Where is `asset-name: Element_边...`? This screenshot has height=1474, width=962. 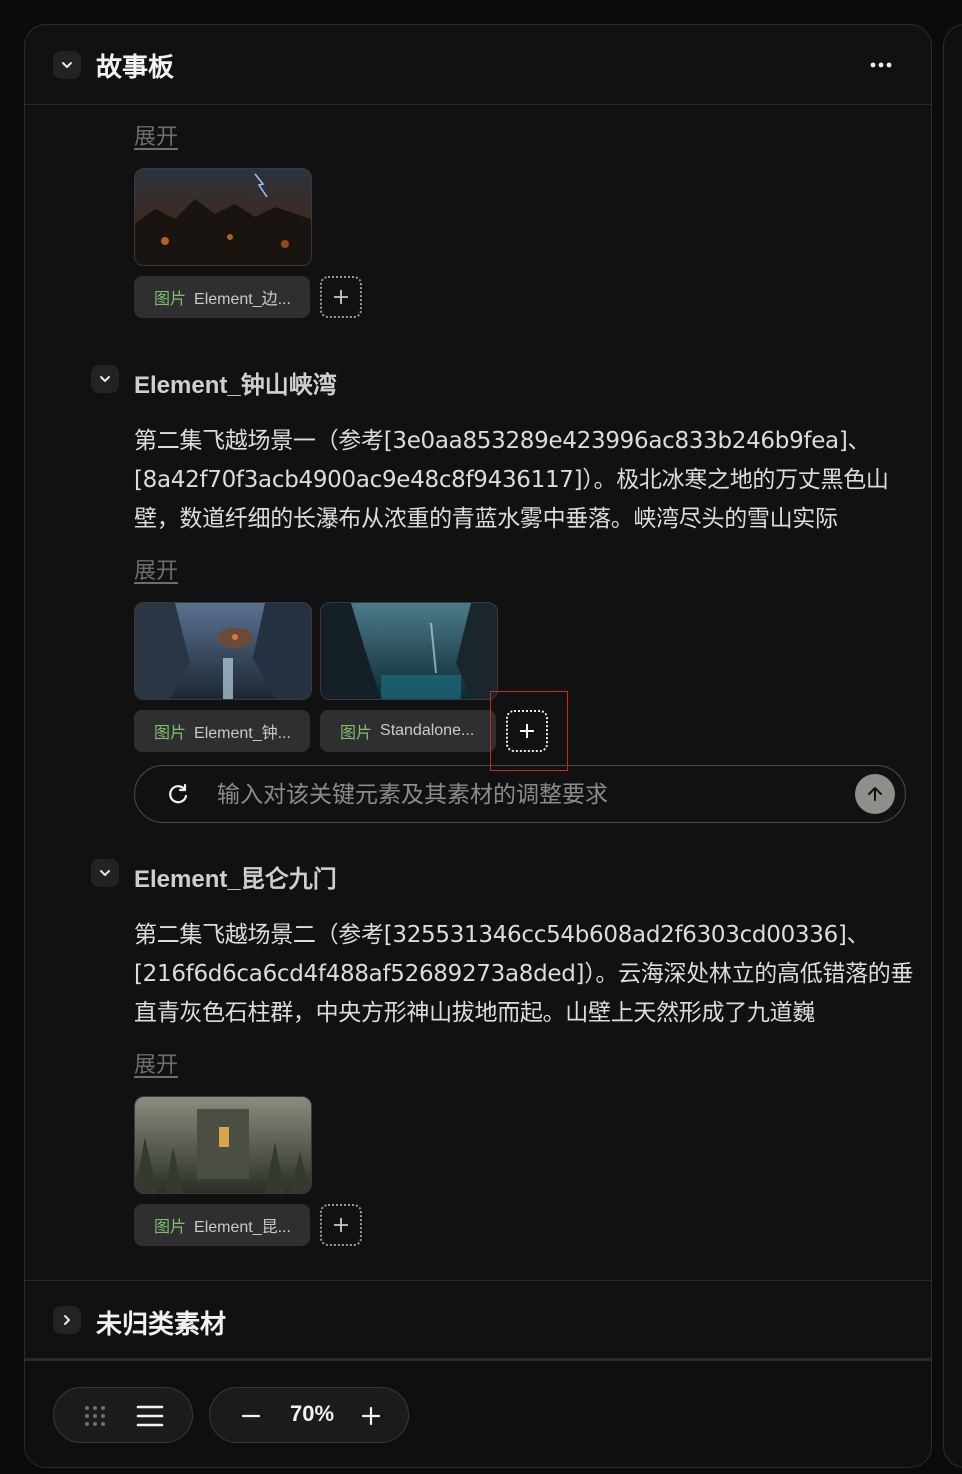 asset-name: Element_边... is located at coordinates (242, 299).